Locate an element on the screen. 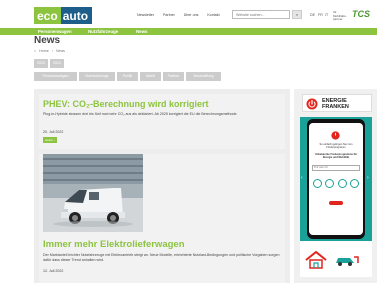 This screenshot has width=377, height=283. nav-partner: Partner is located at coordinates (169, 15).